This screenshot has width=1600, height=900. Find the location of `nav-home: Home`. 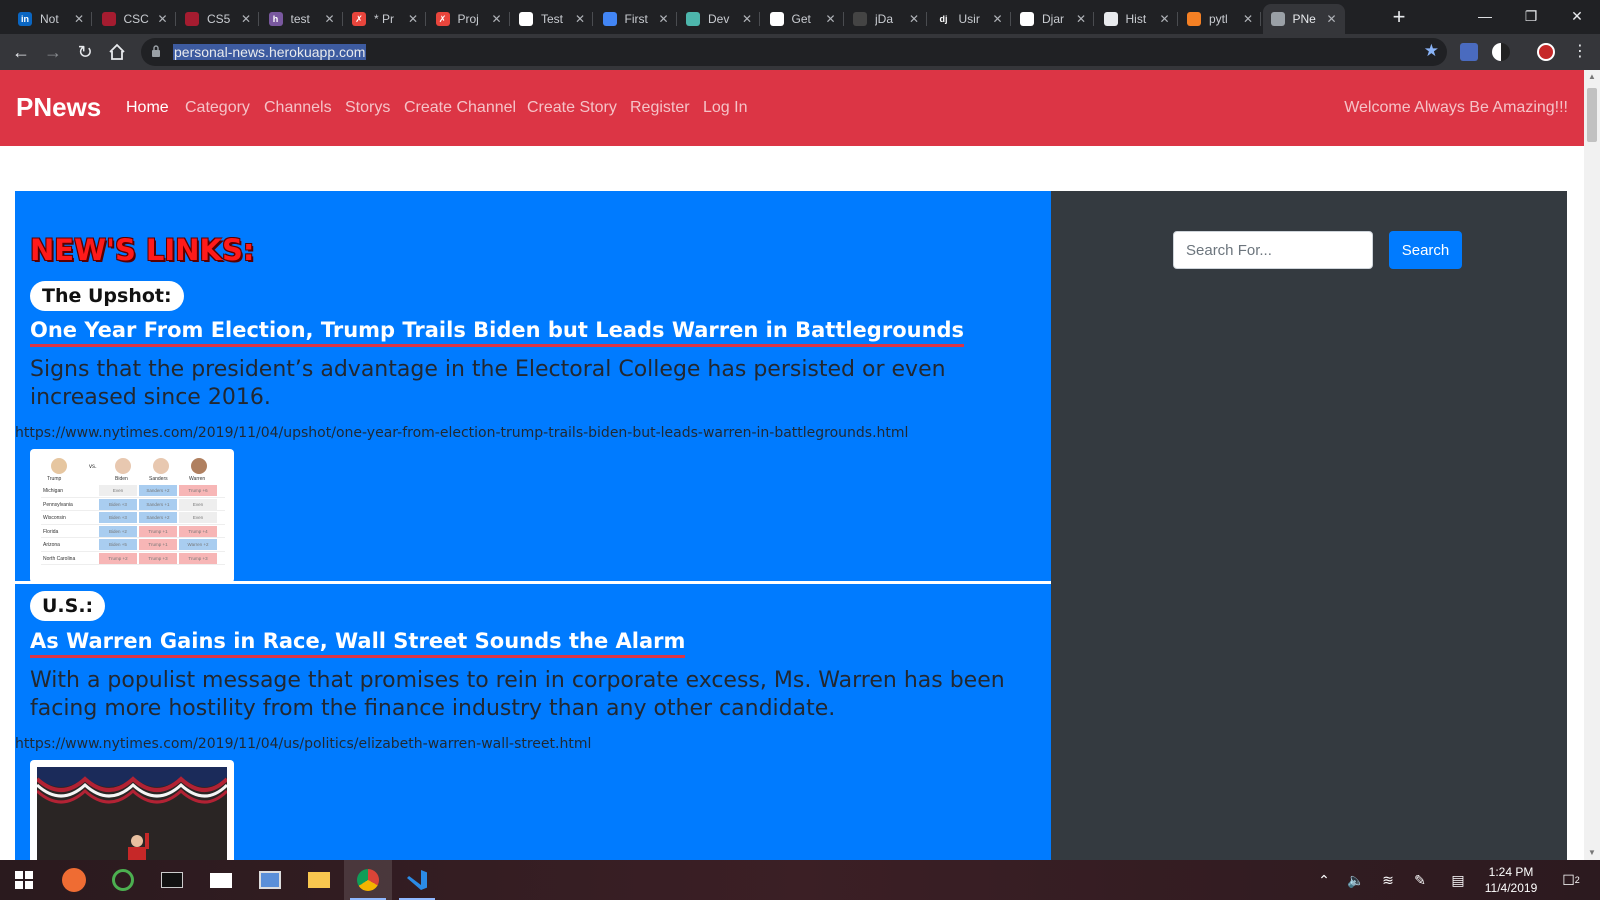

nav-home: Home is located at coordinates (147, 108).